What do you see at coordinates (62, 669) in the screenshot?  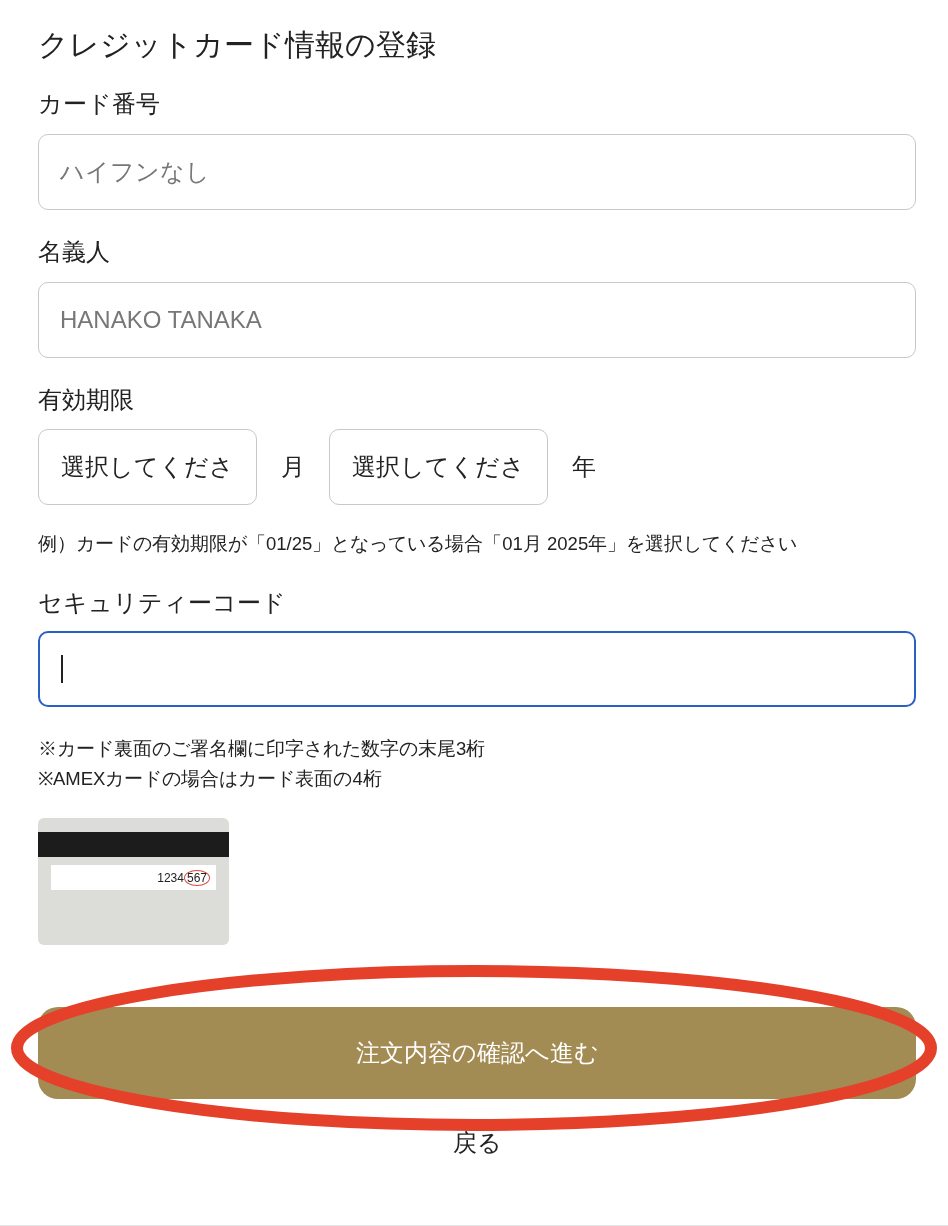 I see `text-caret` at bounding box center [62, 669].